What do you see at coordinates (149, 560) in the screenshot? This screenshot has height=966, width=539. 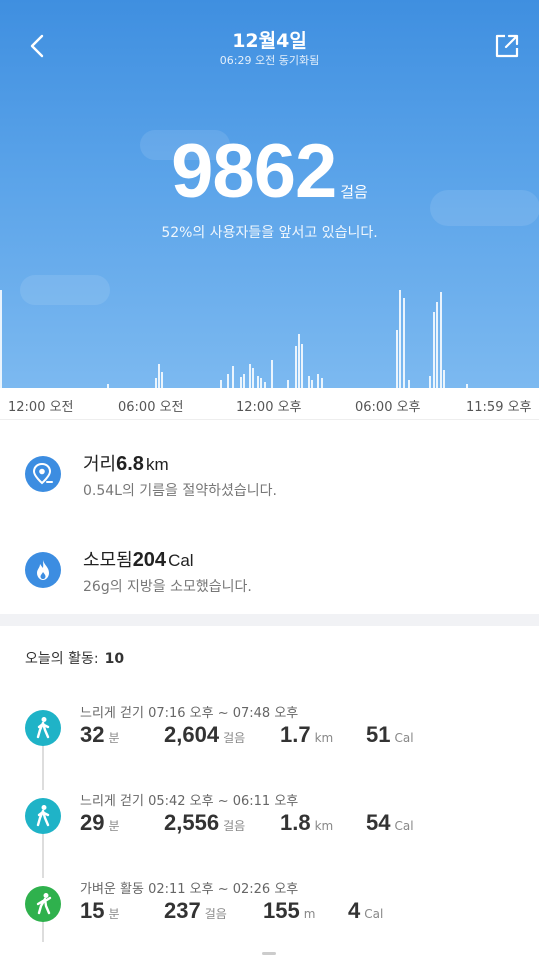 I see `calories-value: 204` at bounding box center [149, 560].